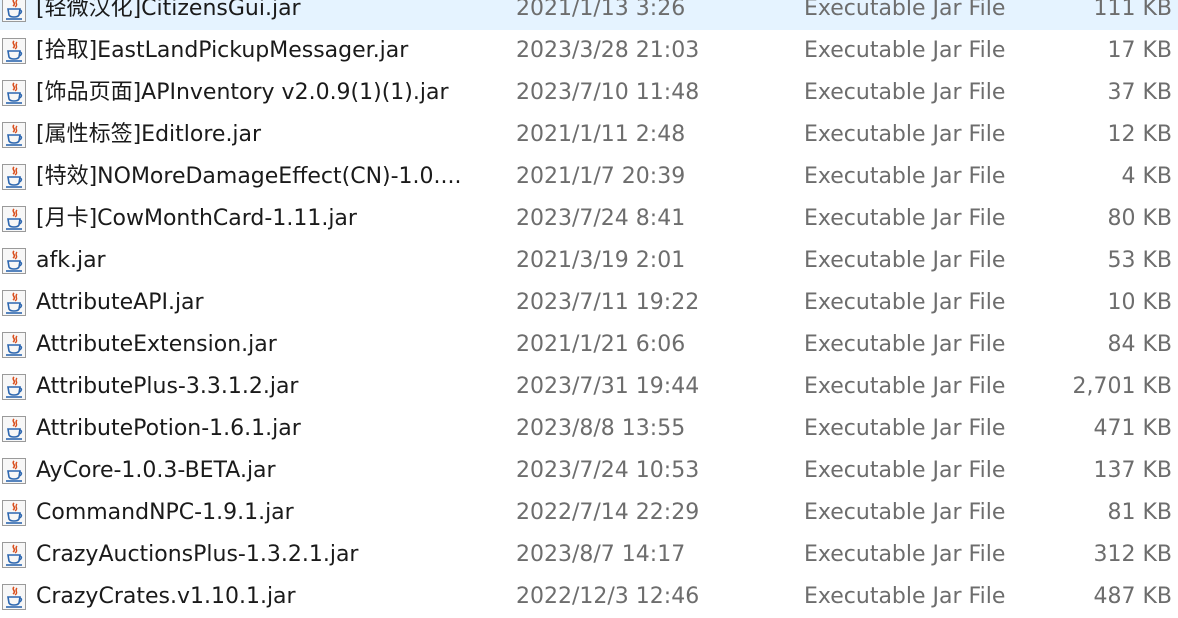  I want to click on file-name: [轻微汉化]CitizensGui.jar, so click(269, 15).